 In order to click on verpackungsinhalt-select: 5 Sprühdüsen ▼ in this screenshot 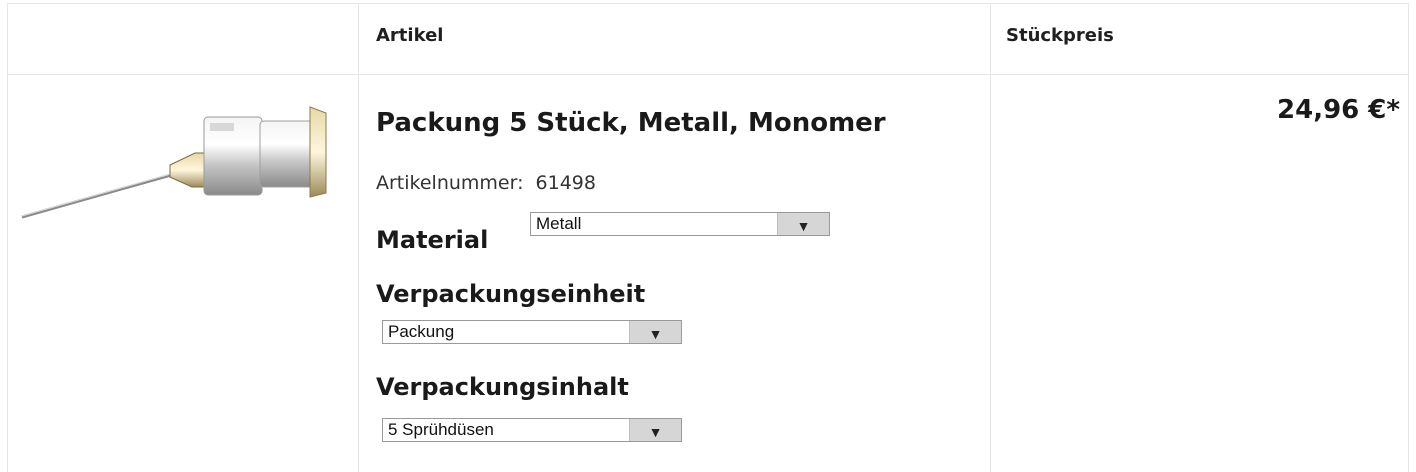, I will do `click(532, 430)`.